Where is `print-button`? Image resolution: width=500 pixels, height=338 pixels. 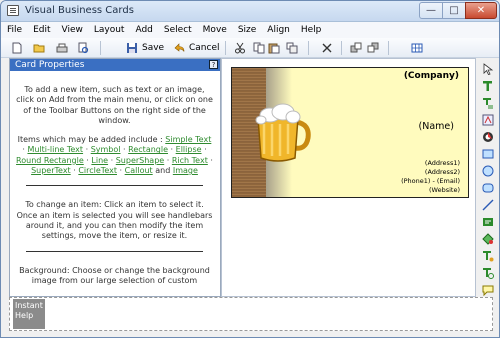 print-button is located at coordinates (62, 48).